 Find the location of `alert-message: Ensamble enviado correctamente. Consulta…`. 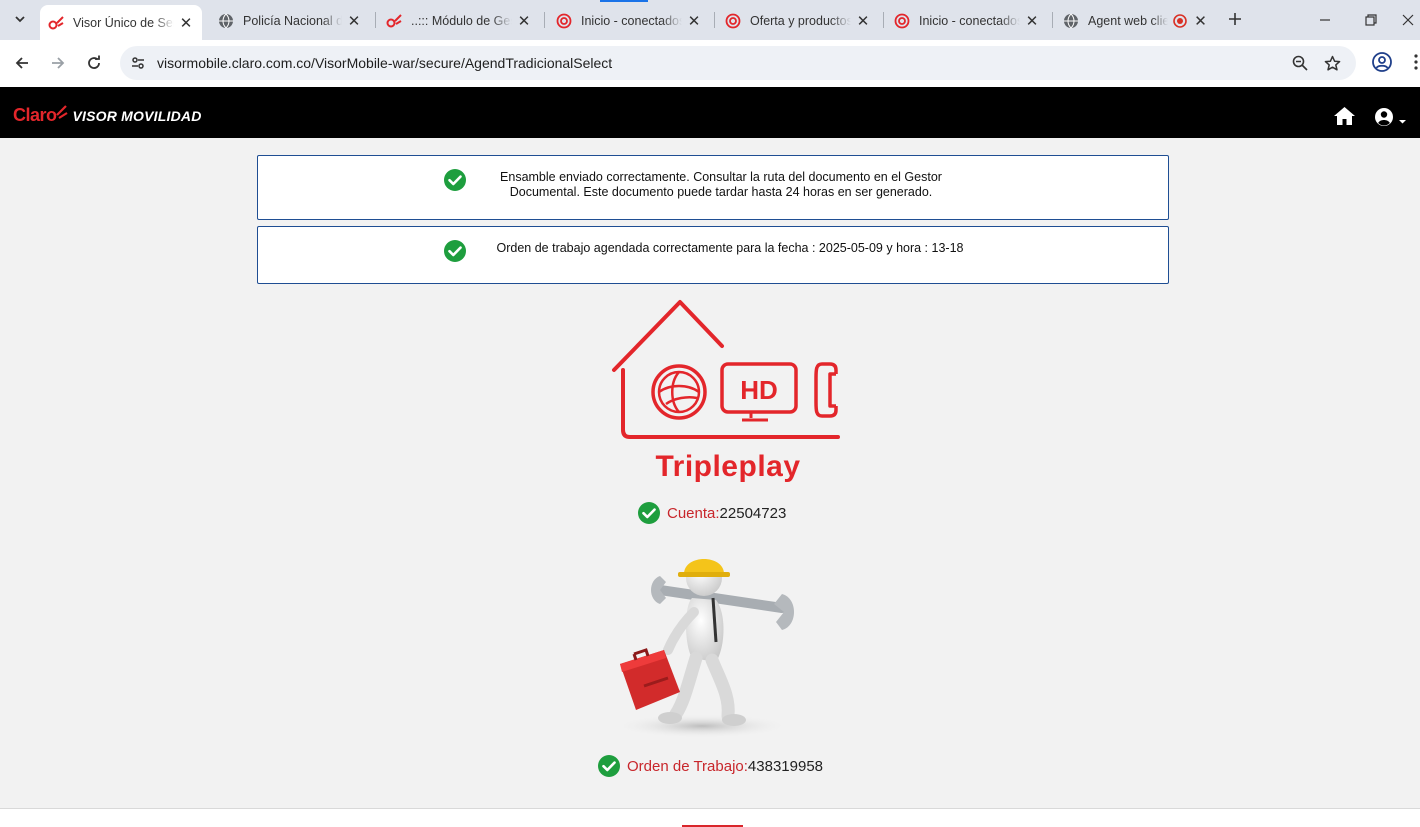

alert-message: Ensamble enviado correctamente. Consulta… is located at coordinates (721, 185).